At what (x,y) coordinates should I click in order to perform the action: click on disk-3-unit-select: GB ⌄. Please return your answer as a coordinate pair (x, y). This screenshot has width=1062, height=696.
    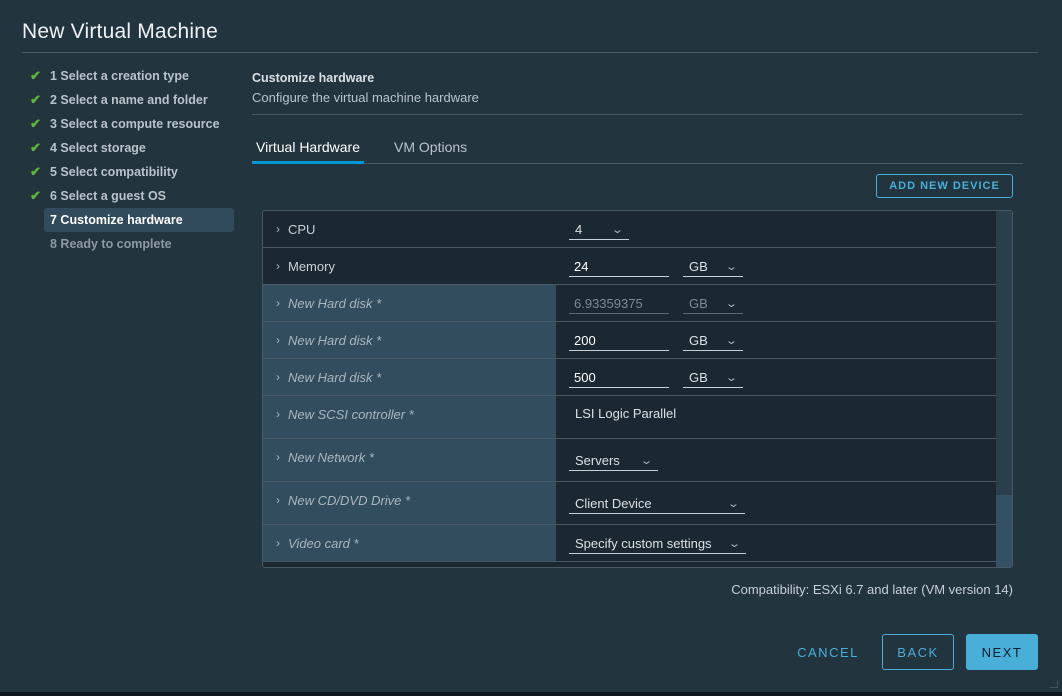
    Looking at the image, I should click on (713, 377).